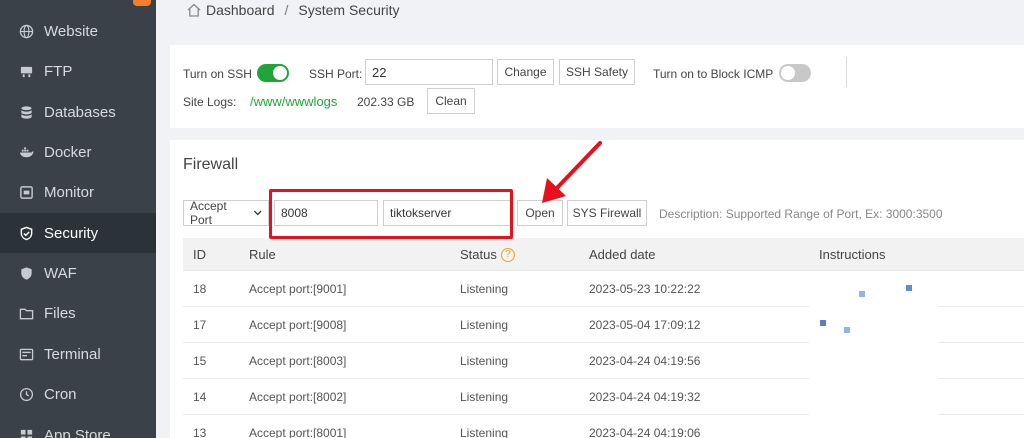 Image resolution: width=1024 pixels, height=438 pixels. Describe the element at coordinates (795, 73) in the screenshot. I see `block-icmp-toggle` at that location.